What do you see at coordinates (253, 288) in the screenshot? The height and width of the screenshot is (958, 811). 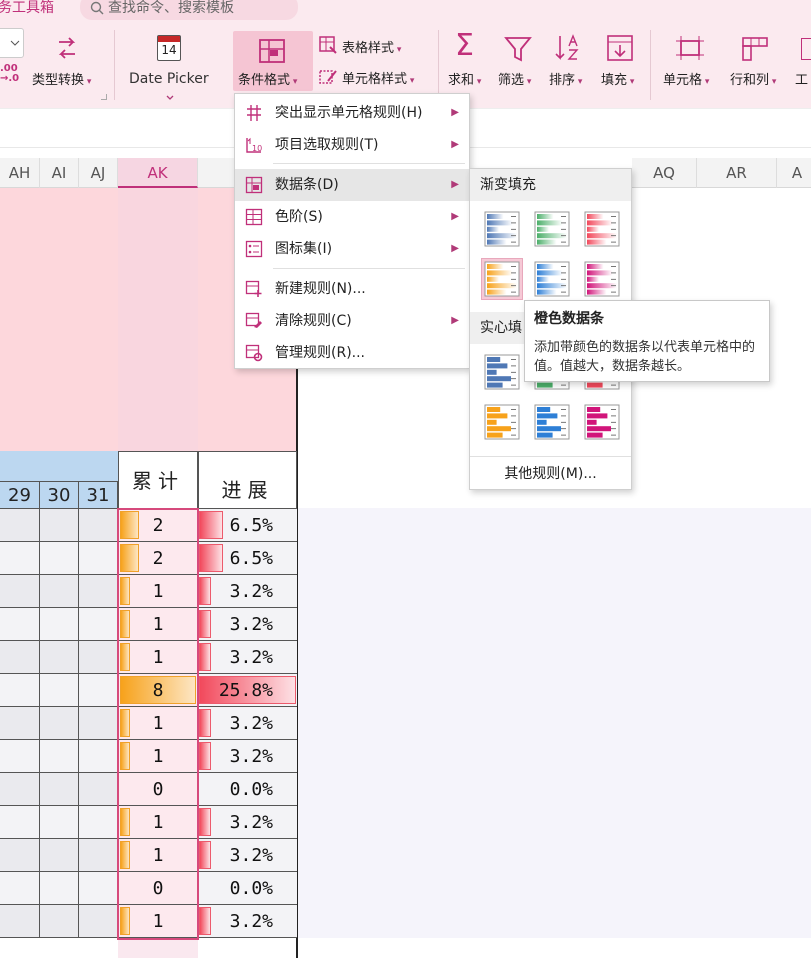 I see `new-rule-icon` at bounding box center [253, 288].